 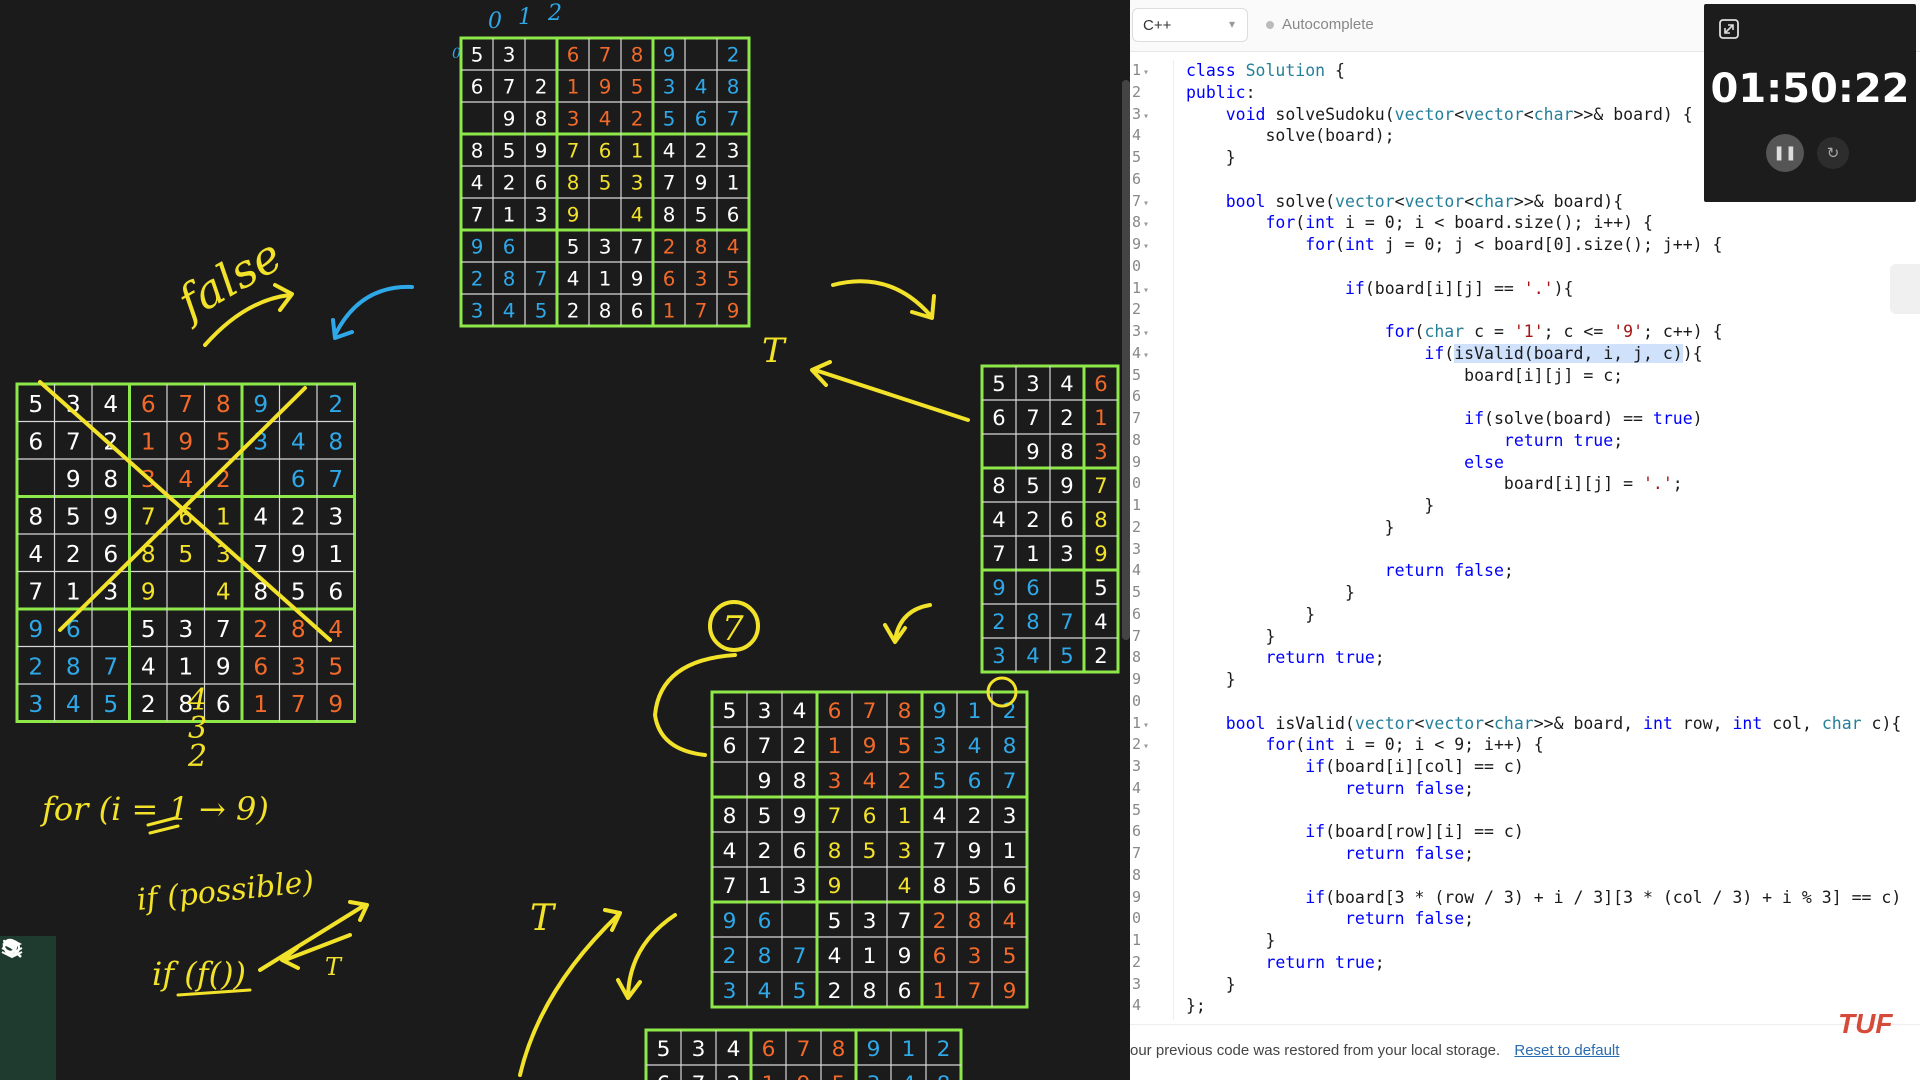 What do you see at coordinates (870, 991) in the screenshot?
I see `bottom-sudoku-grid-digit: 8` at bounding box center [870, 991].